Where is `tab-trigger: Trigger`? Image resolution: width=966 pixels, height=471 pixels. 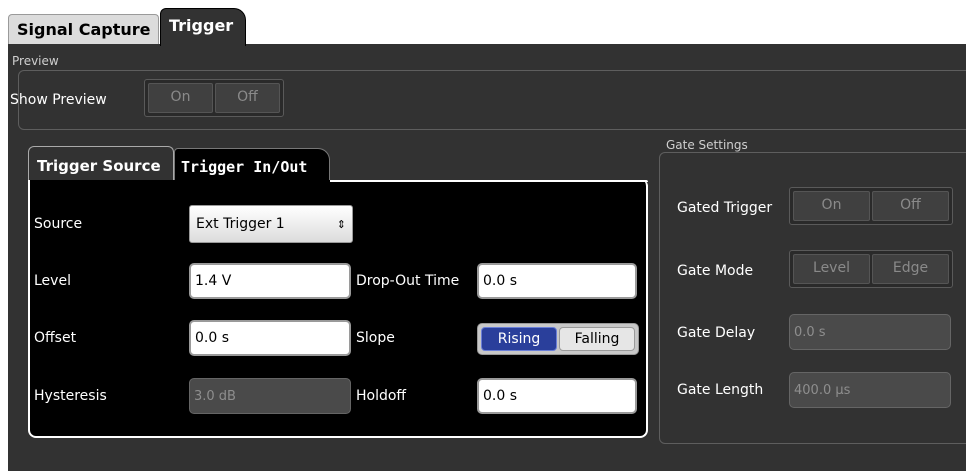
tab-trigger: Trigger is located at coordinates (203, 27).